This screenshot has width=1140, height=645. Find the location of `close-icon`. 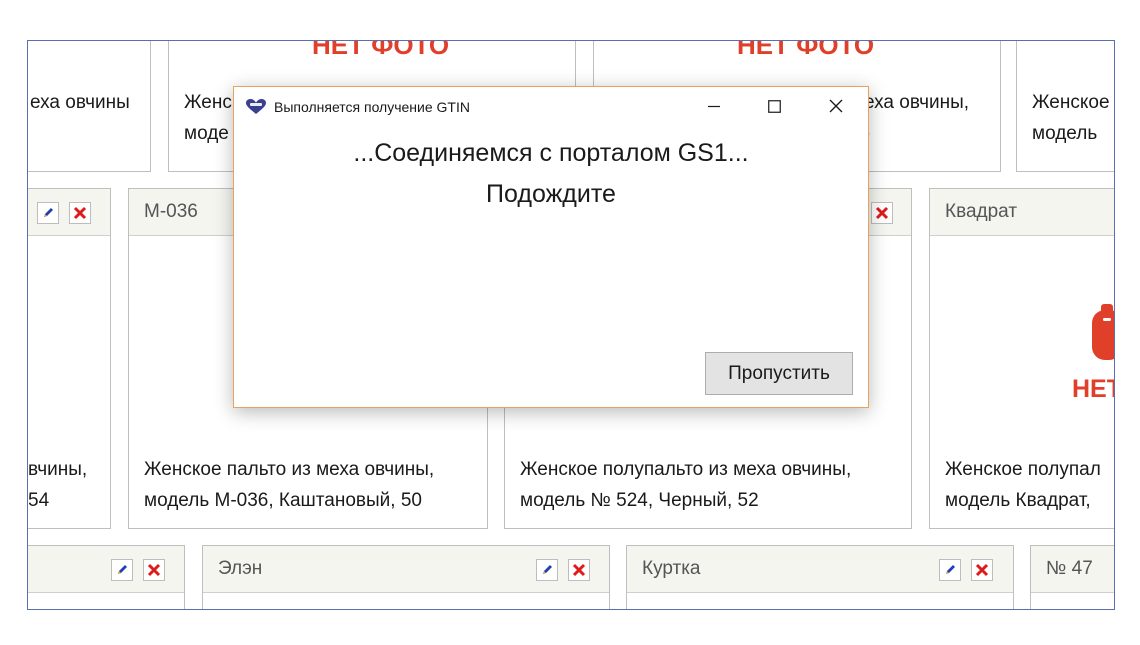

close-icon is located at coordinates (836, 106).